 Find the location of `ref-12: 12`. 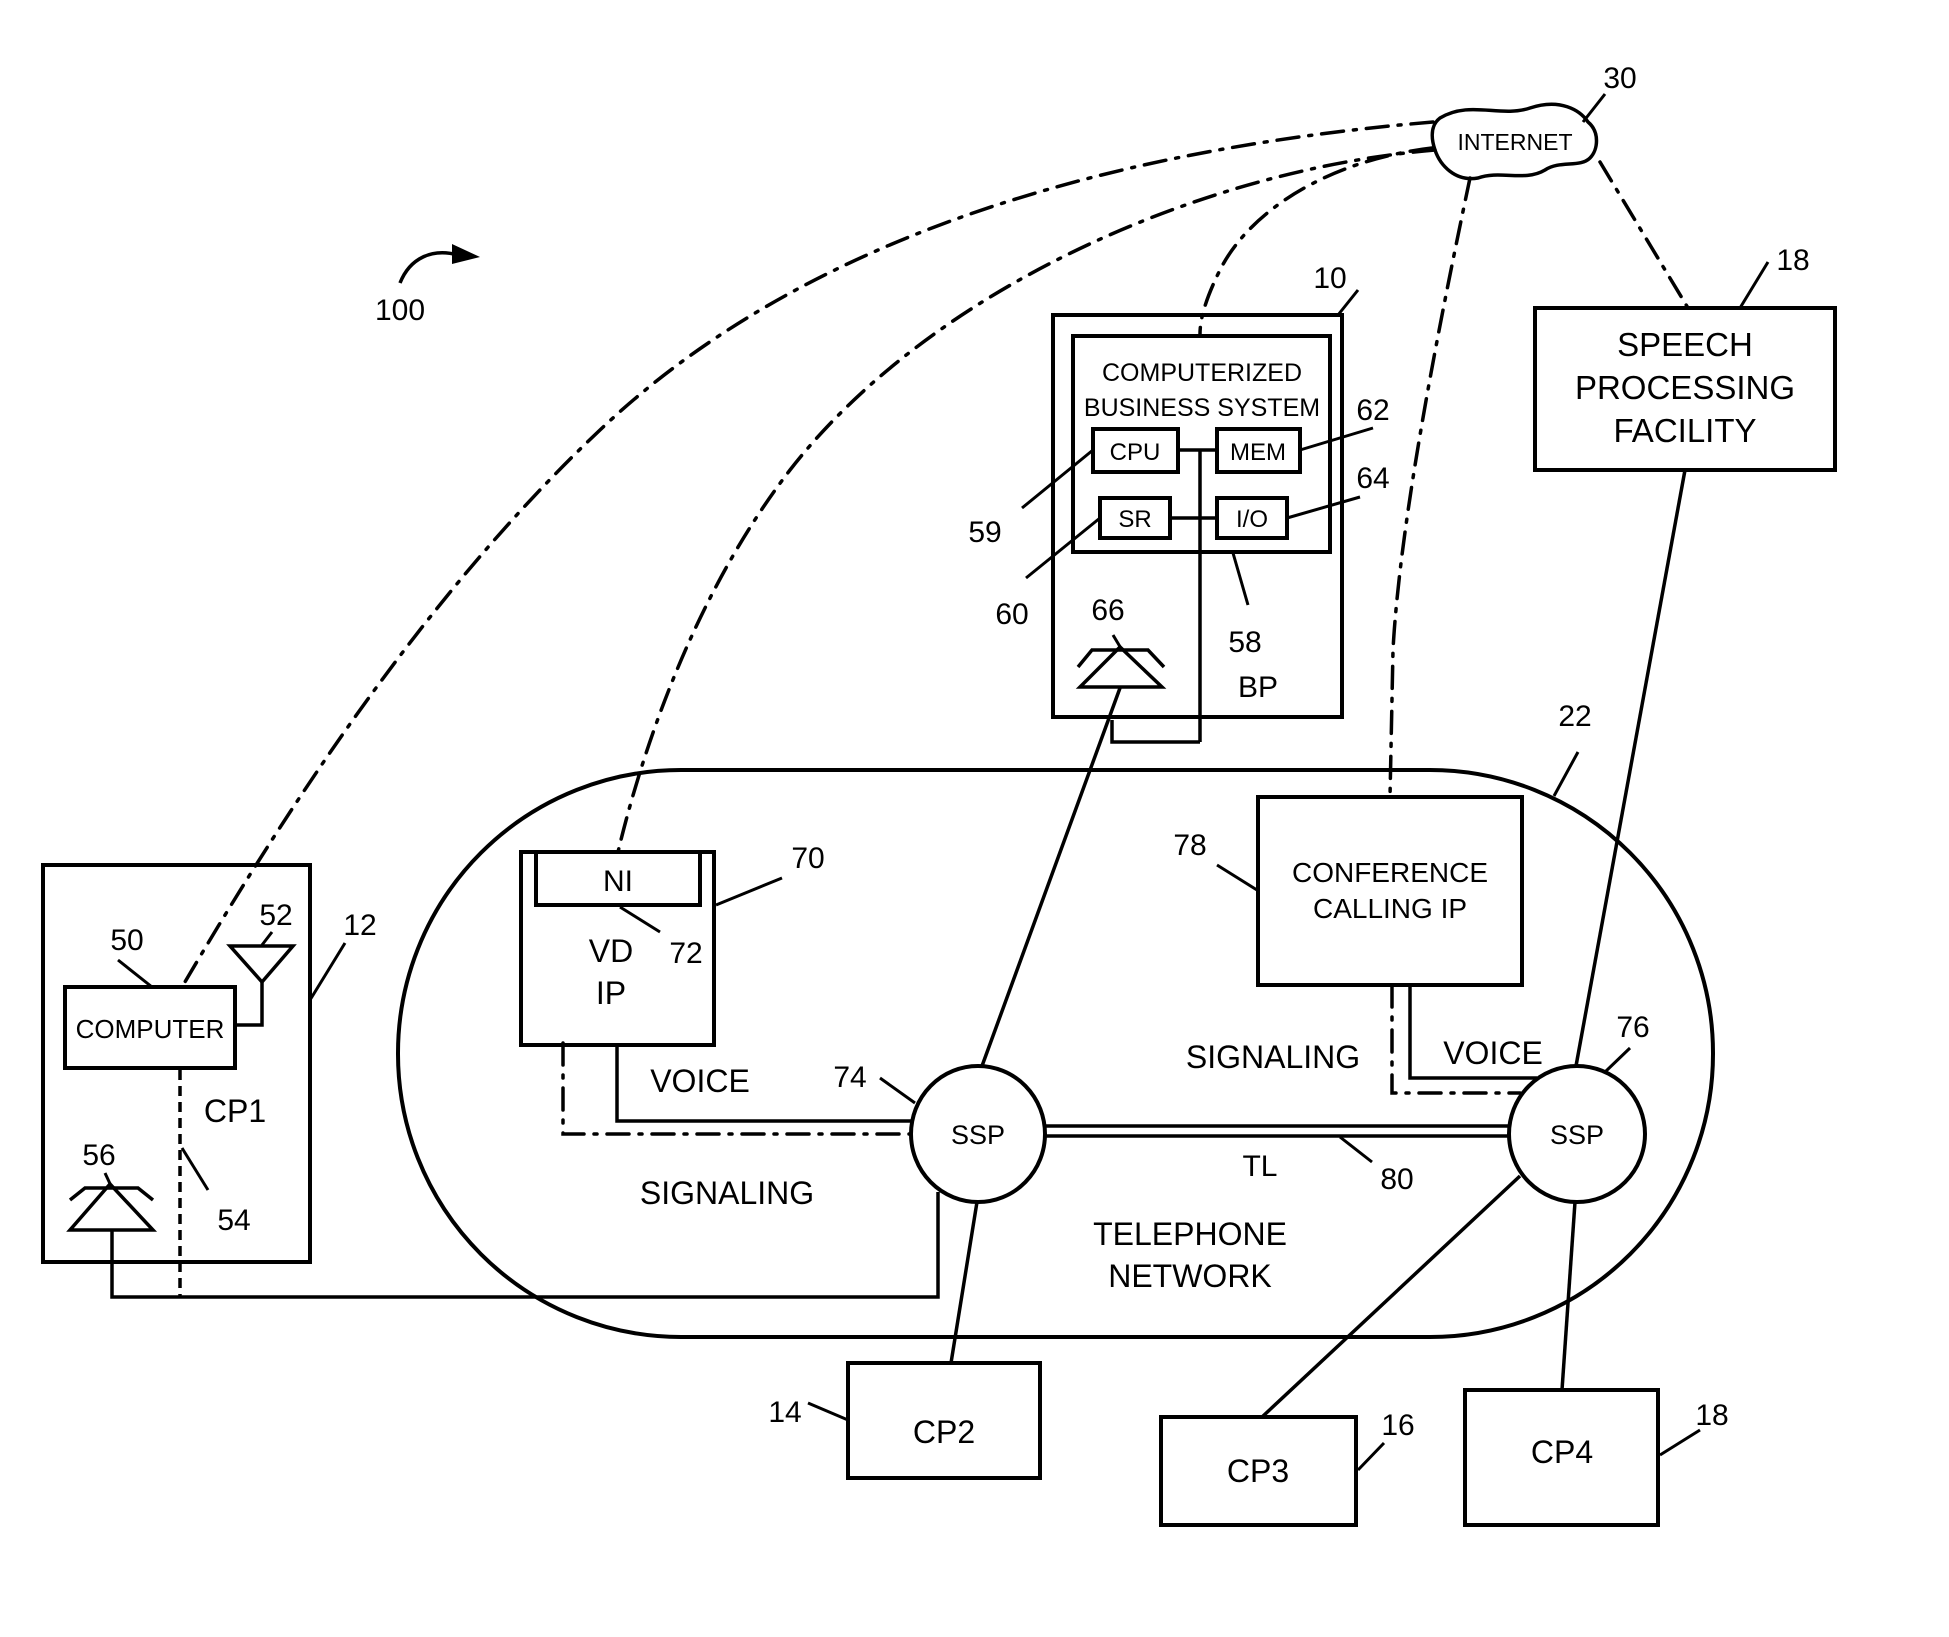

ref-12: 12 is located at coordinates (359, 925).